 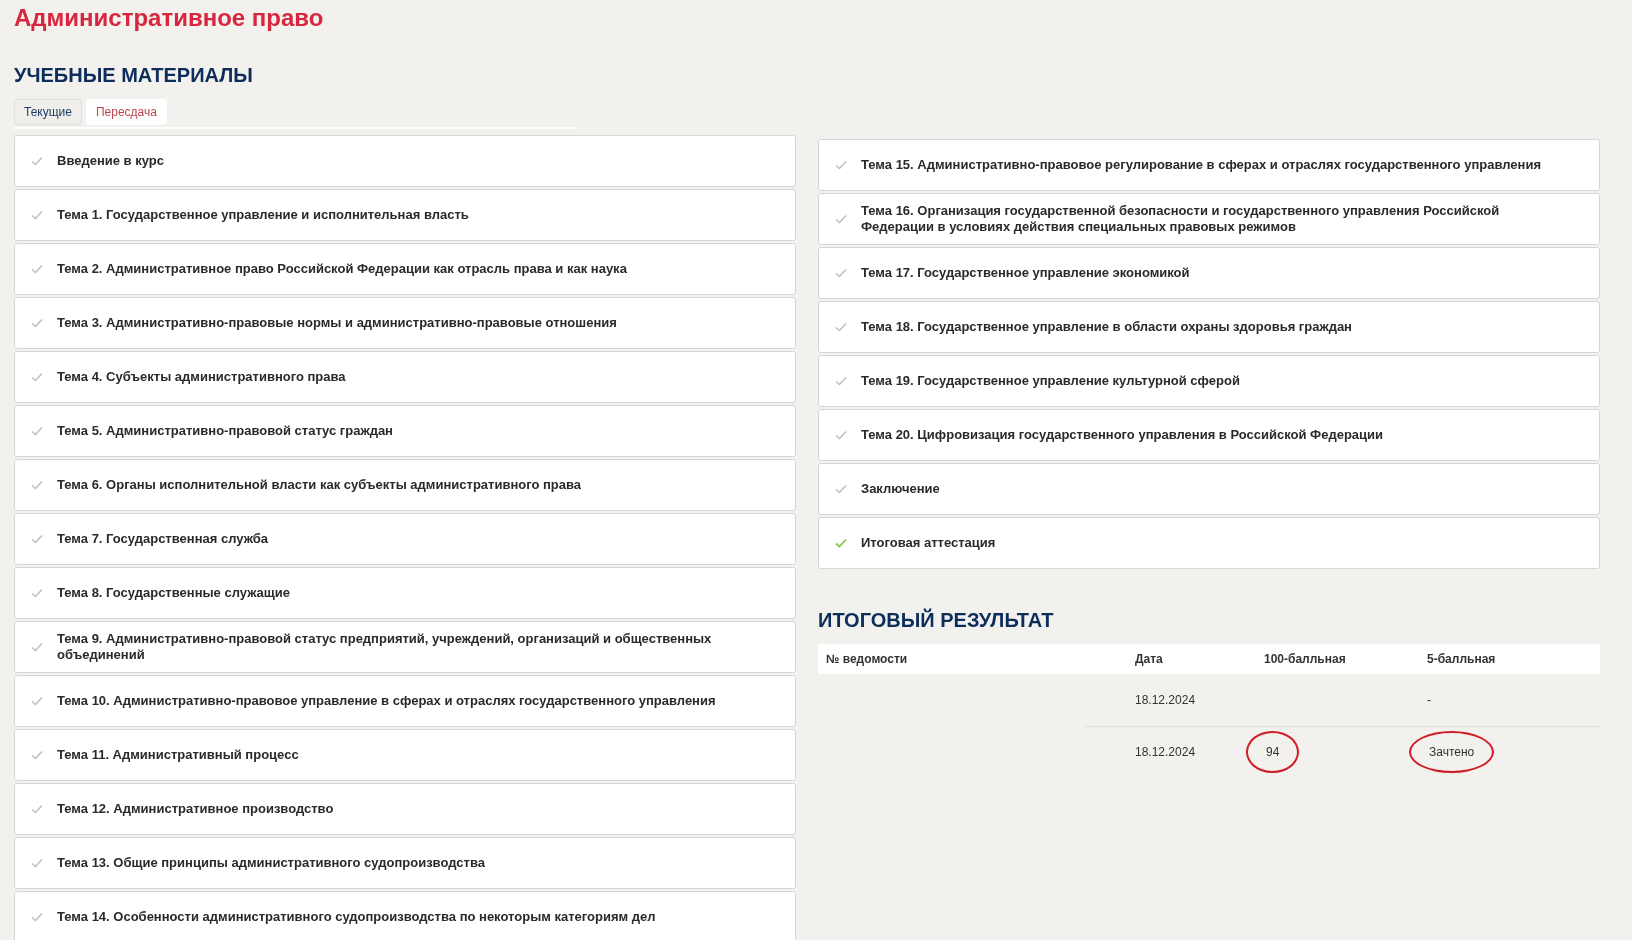 I want to click on lesson-card: Тема 9. Административно-правовой статус предприятий, учреждений, организаций и общественных объединений, so click(x=405, y=647).